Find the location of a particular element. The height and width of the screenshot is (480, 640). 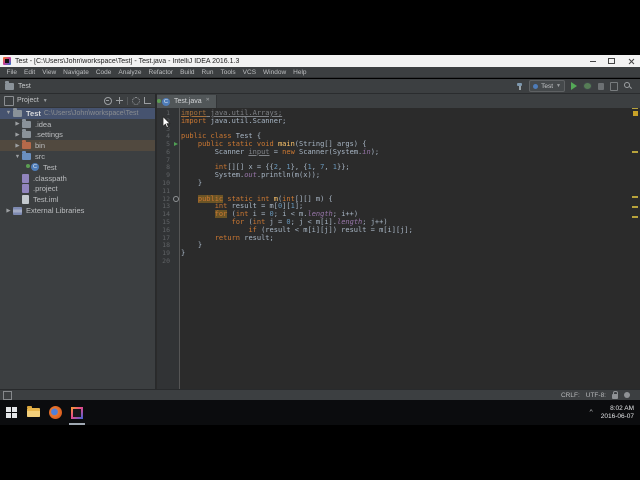

tray-expand-icon: ^ is located at coordinates (590, 413).